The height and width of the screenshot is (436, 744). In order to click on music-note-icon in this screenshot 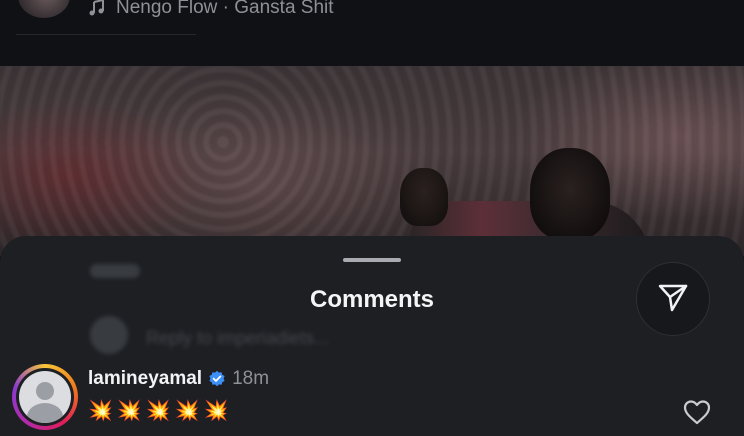, I will do `click(97, 8)`.